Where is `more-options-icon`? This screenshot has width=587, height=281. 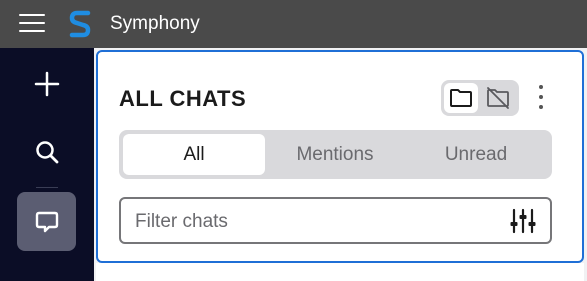 more-options-icon is located at coordinates (541, 97).